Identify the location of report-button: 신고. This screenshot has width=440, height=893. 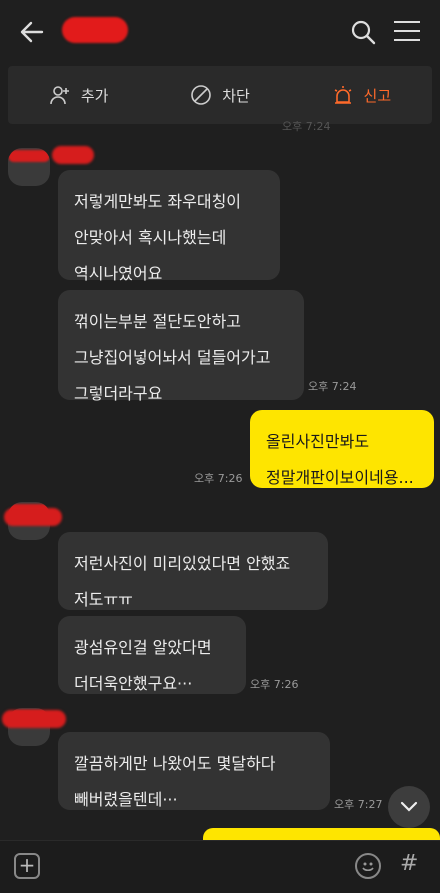
(361, 95).